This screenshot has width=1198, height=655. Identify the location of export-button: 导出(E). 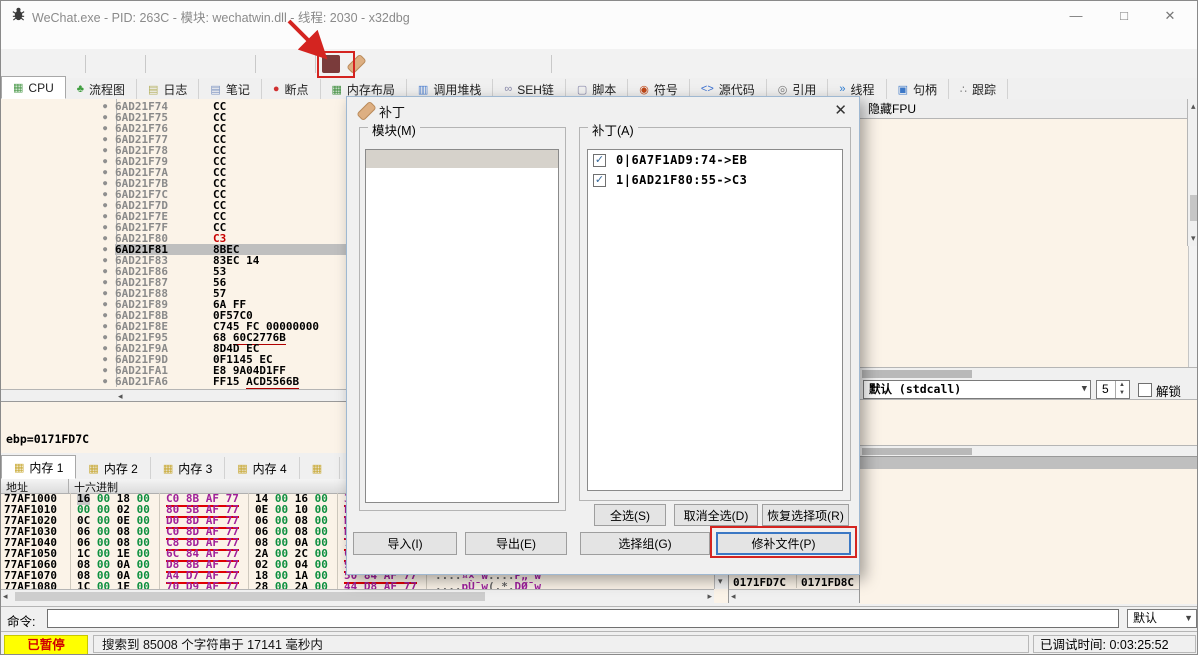
(516, 543).